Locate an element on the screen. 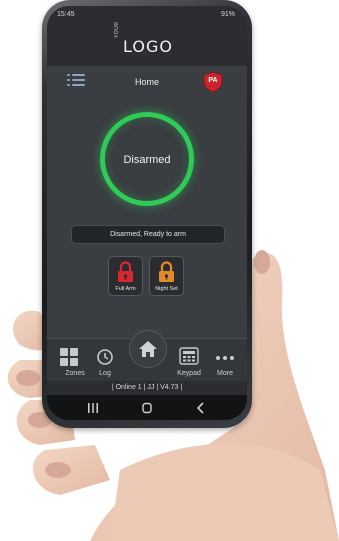 Image resolution: width=339 pixels, height=541 pixels. status-bar: 15:45 91% is located at coordinates (147, 15).